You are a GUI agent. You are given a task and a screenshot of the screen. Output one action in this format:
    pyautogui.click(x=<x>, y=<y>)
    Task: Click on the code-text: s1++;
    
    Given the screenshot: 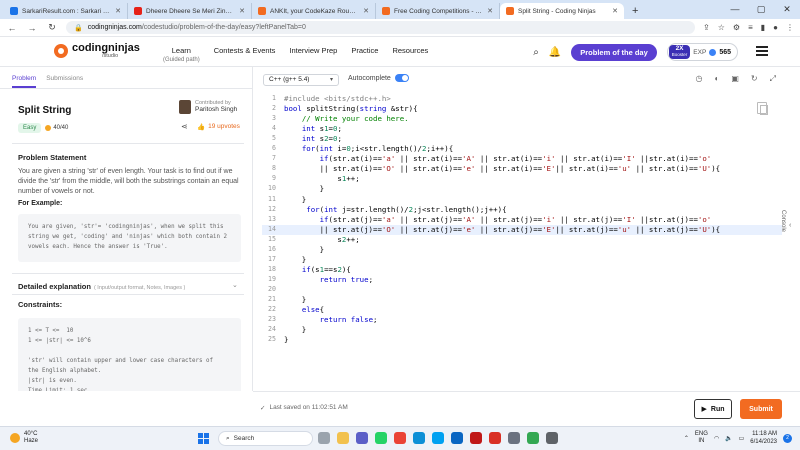 What is the action you would take?
    pyautogui.click(x=321, y=178)
    